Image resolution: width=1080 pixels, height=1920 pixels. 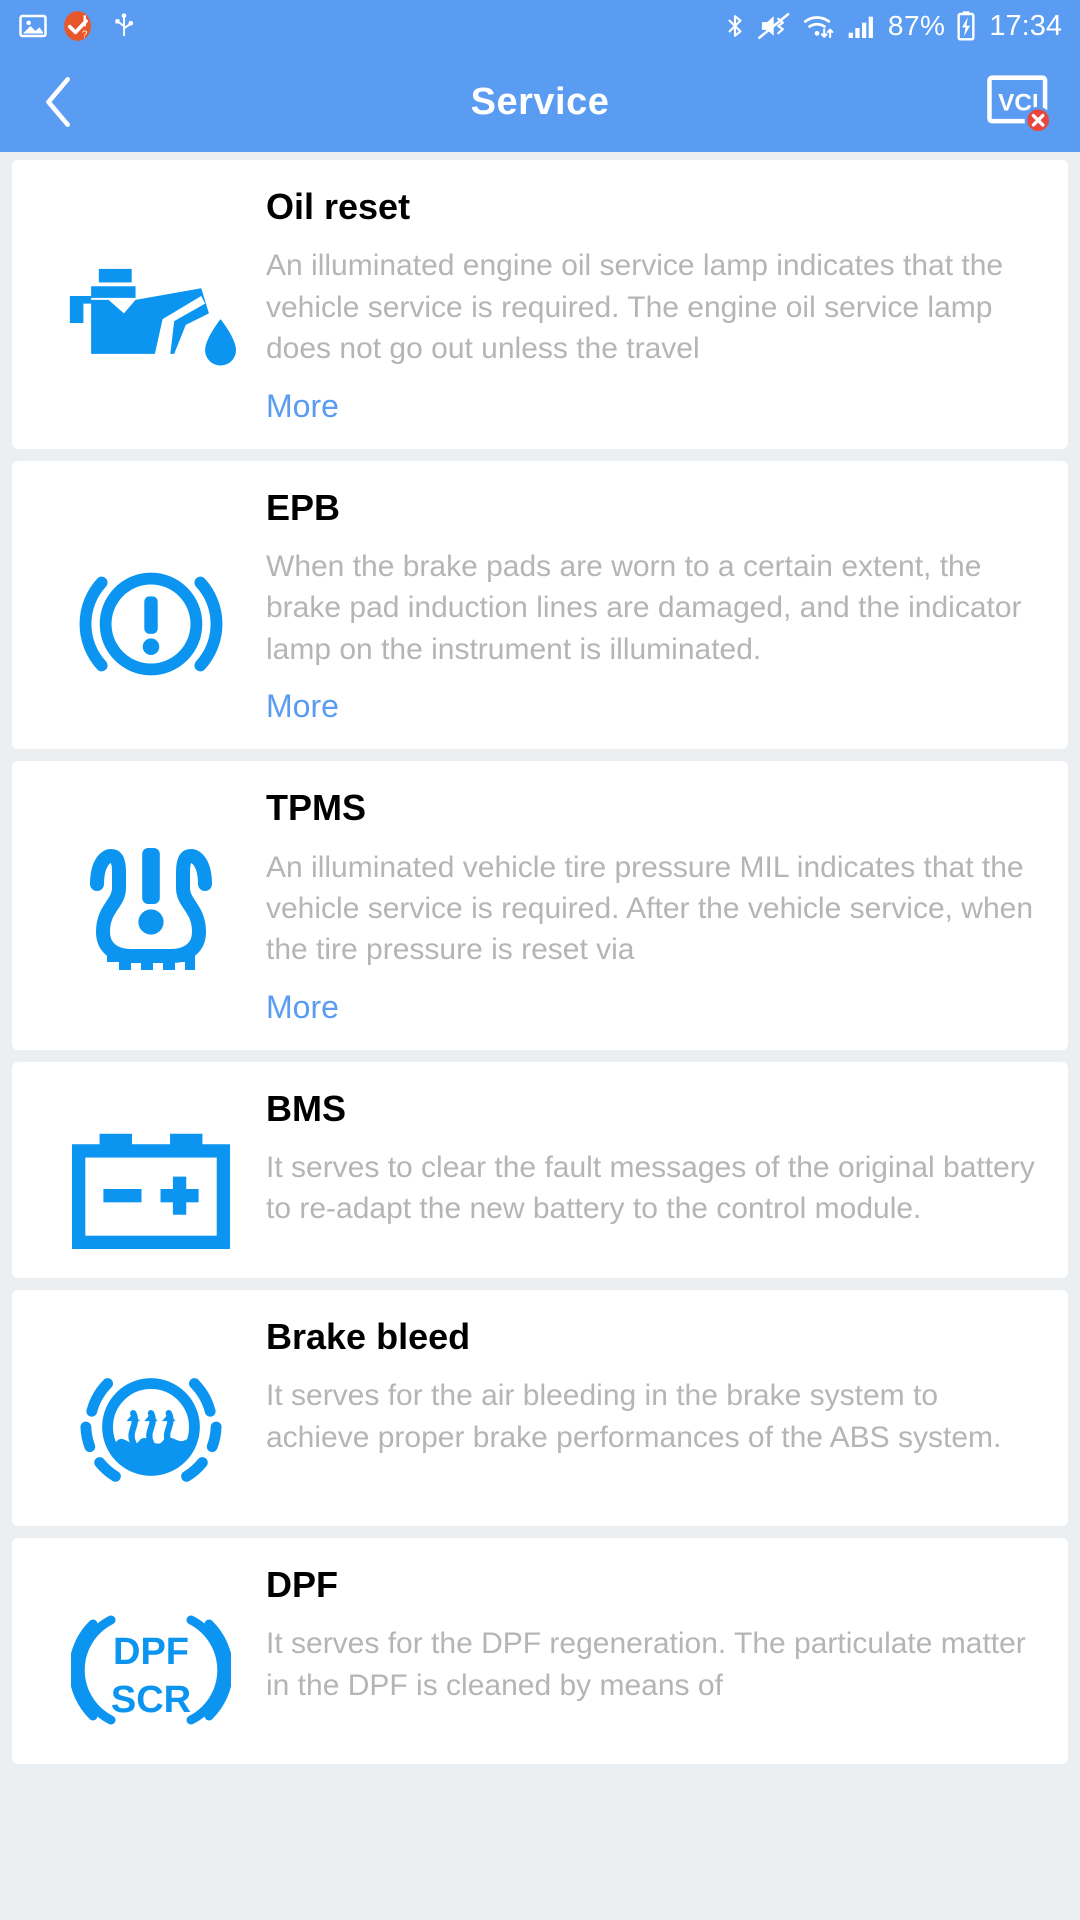 I want to click on wifi-icon, so click(x=819, y=26).